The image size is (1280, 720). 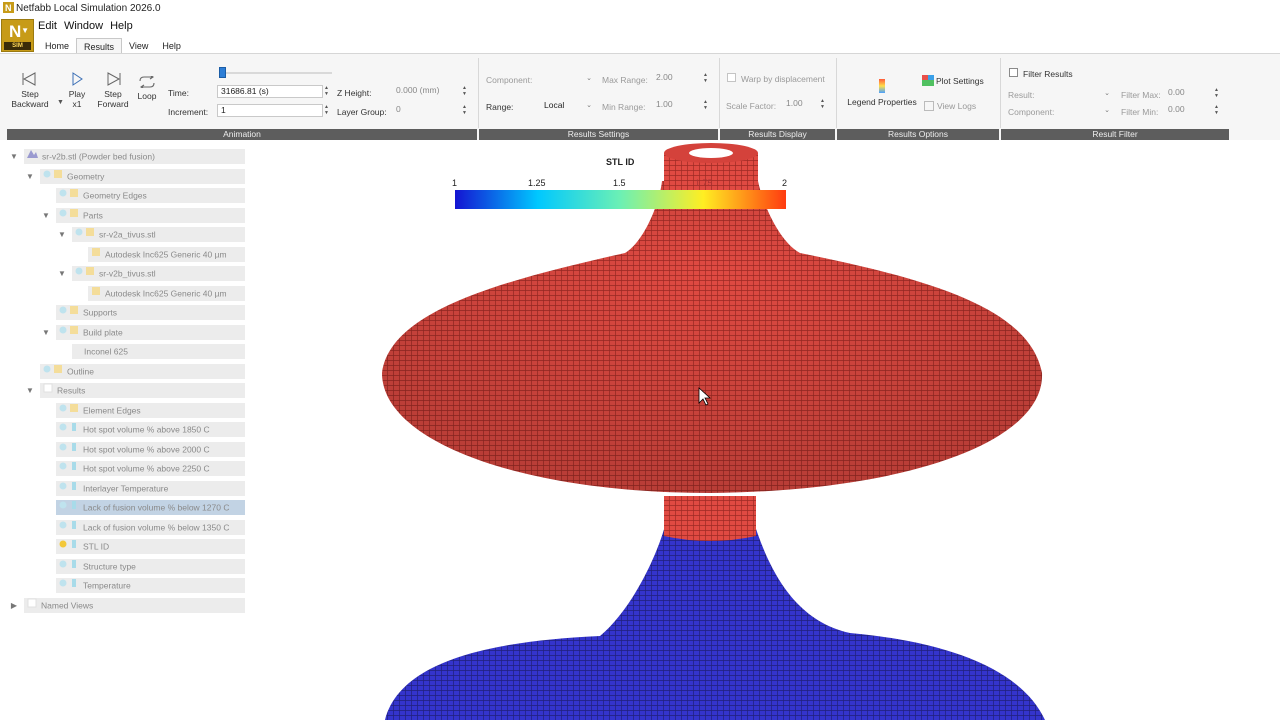 What do you see at coordinates (731, 77) in the screenshot?
I see `warp-checkbox` at bounding box center [731, 77].